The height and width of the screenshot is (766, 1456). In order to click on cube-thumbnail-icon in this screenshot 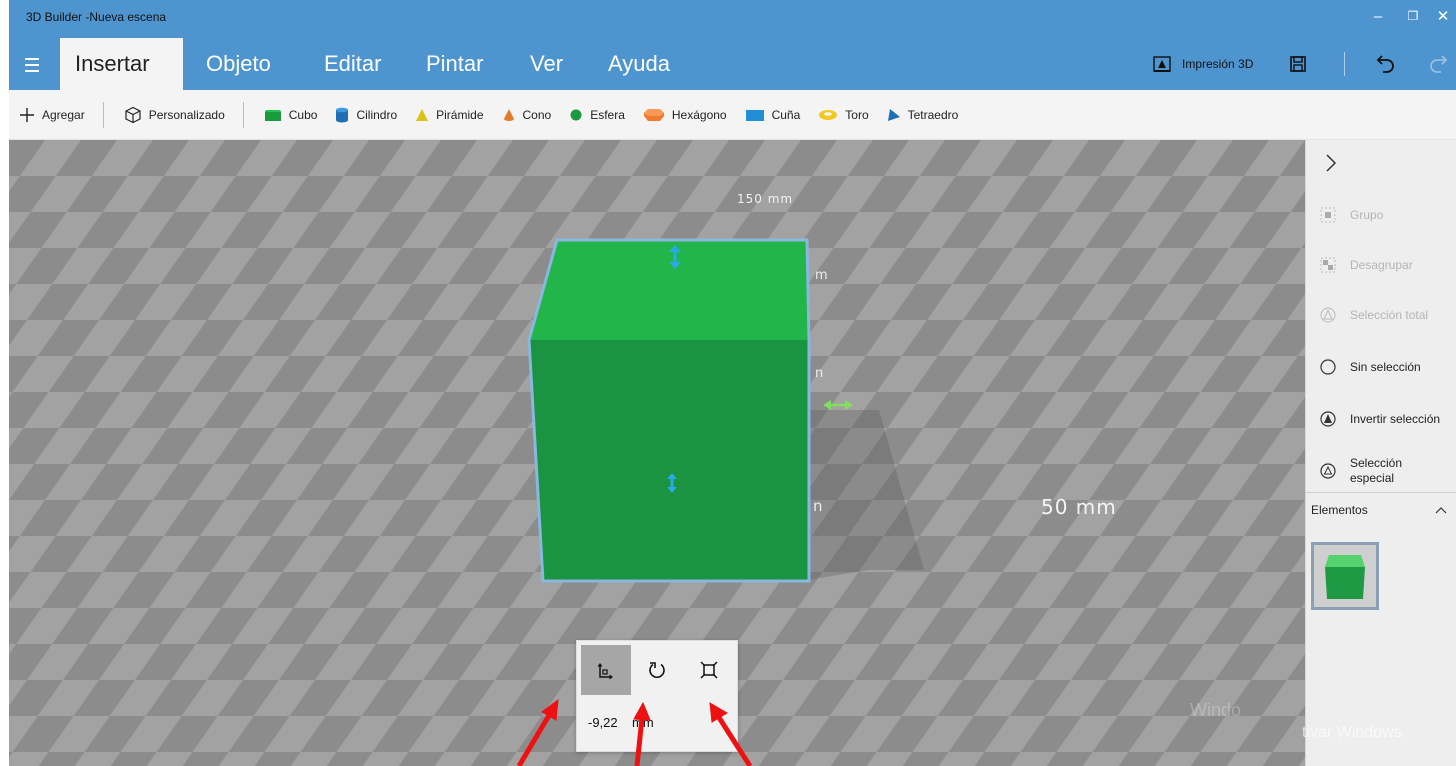, I will do `click(1345, 577)`.